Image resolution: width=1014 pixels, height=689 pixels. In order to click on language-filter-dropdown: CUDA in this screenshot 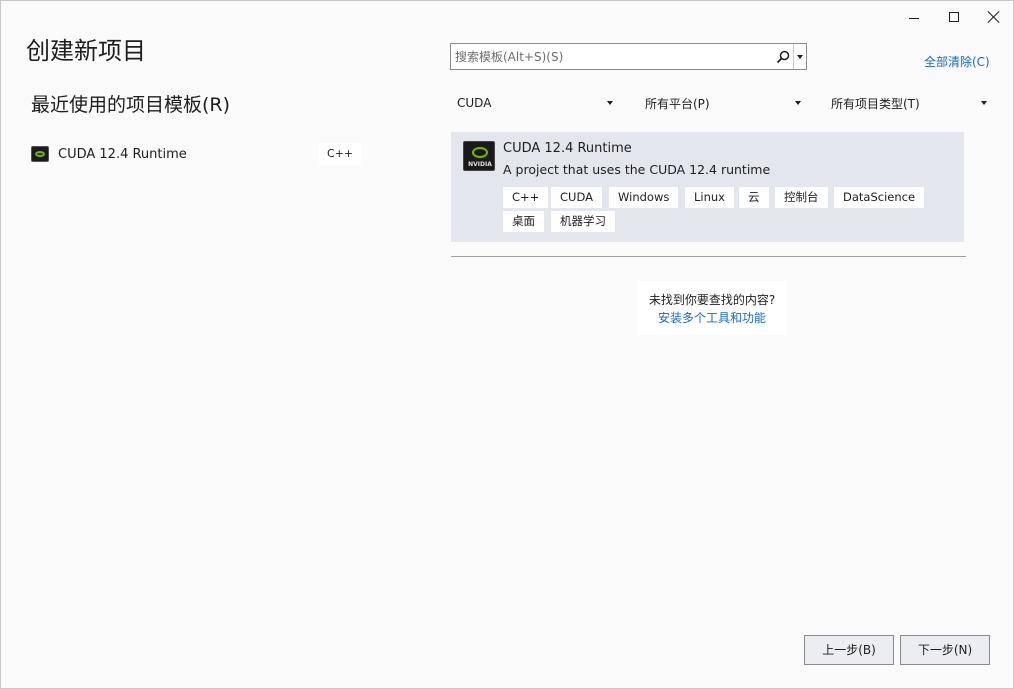, I will do `click(535, 103)`.